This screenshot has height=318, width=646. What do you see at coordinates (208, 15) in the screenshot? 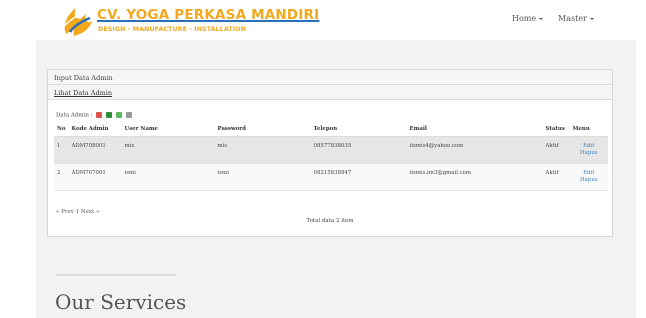
I see `company-name: CV. YOGA PERKASA MANDIRI` at bounding box center [208, 15].